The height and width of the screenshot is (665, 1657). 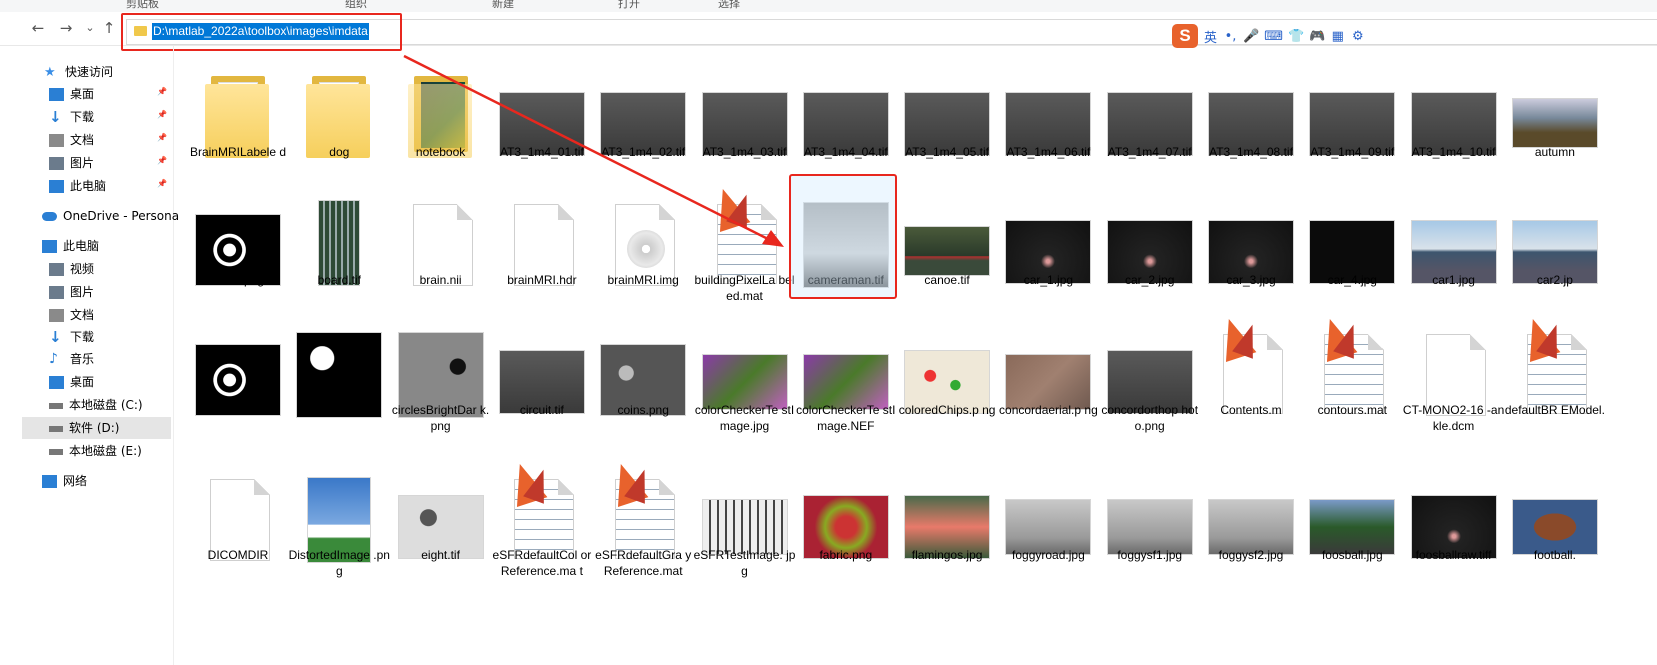 What do you see at coordinates (96, 428) in the screenshot?
I see `sidebar-item: 软件 (D:)` at bounding box center [96, 428].